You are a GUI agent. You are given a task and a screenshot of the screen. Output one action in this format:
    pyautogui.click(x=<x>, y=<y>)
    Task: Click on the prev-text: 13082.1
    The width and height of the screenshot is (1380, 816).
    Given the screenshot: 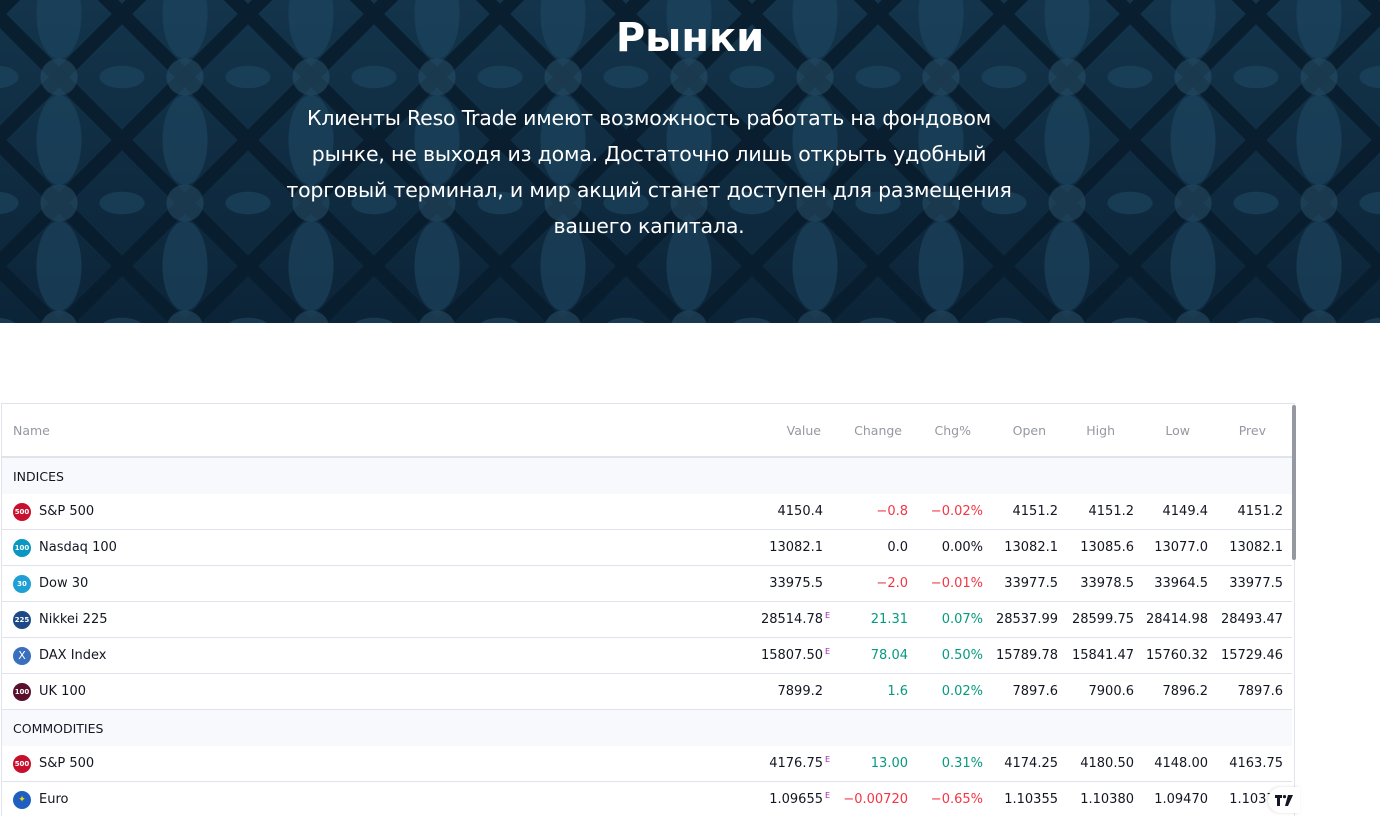 What is the action you would take?
    pyautogui.click(x=1256, y=547)
    